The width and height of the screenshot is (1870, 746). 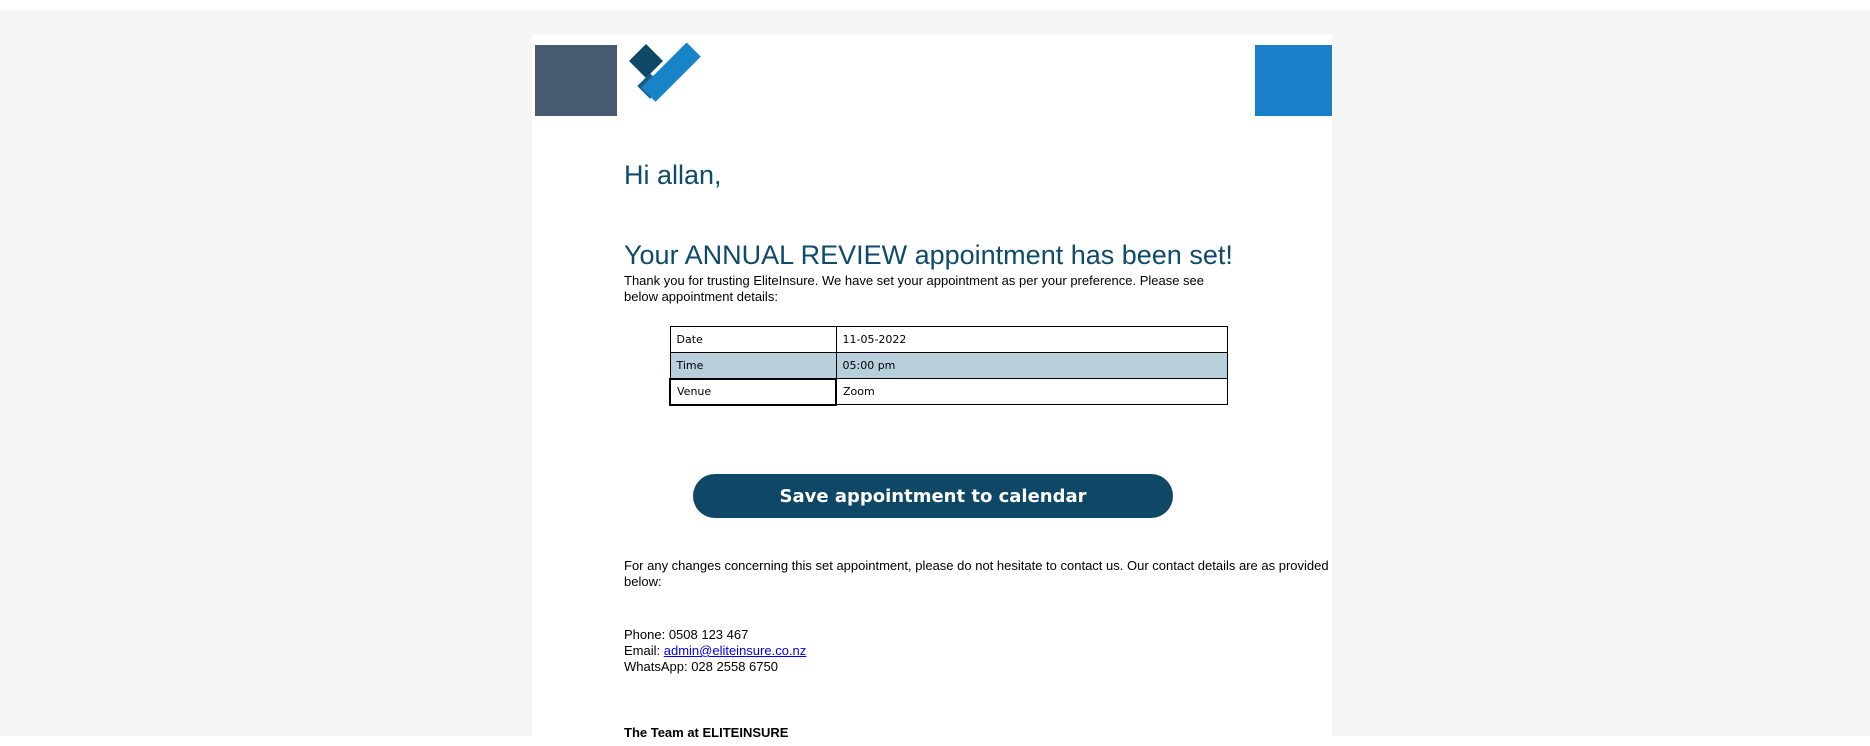 What do you see at coordinates (1031, 339) in the screenshot?
I see `date-value: 11-05-2022` at bounding box center [1031, 339].